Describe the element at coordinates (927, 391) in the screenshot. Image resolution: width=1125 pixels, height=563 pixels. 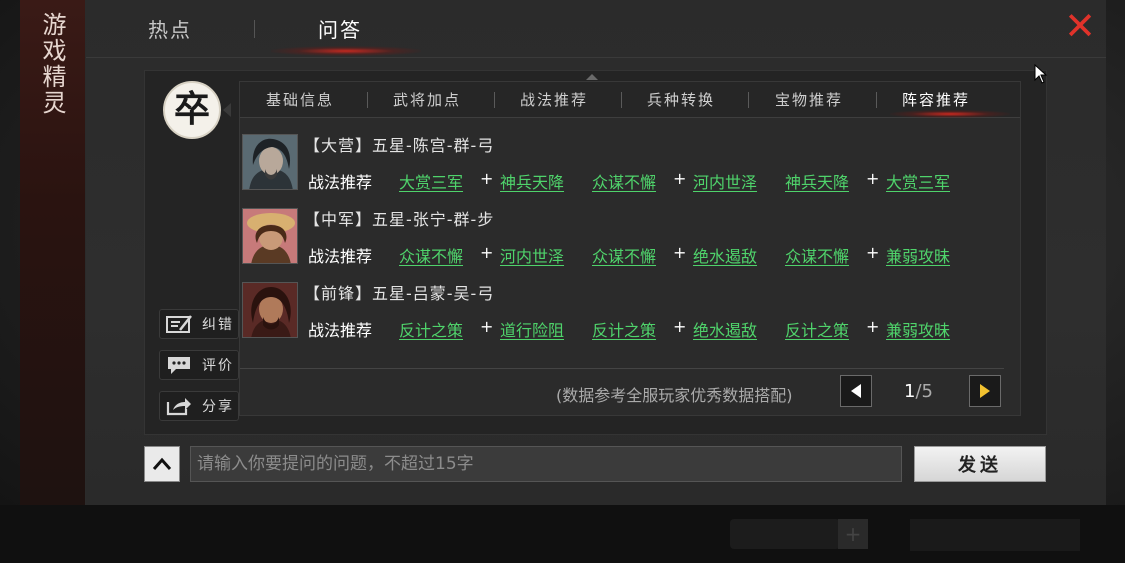
I see `page-total: 5` at that location.